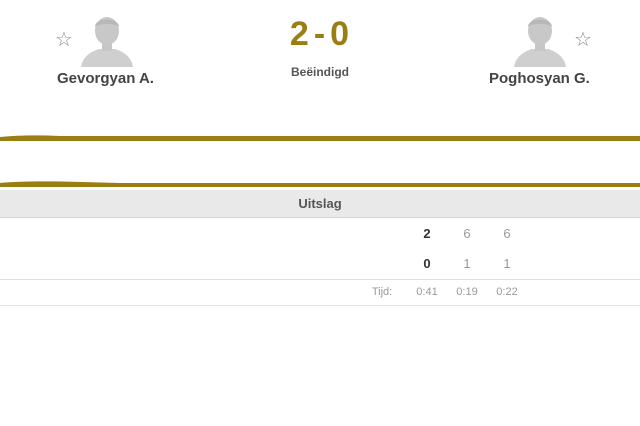 The height and width of the screenshot is (426, 640). What do you see at coordinates (583, 39) in the screenshot?
I see `away-favorite-star-icon: ☆` at bounding box center [583, 39].